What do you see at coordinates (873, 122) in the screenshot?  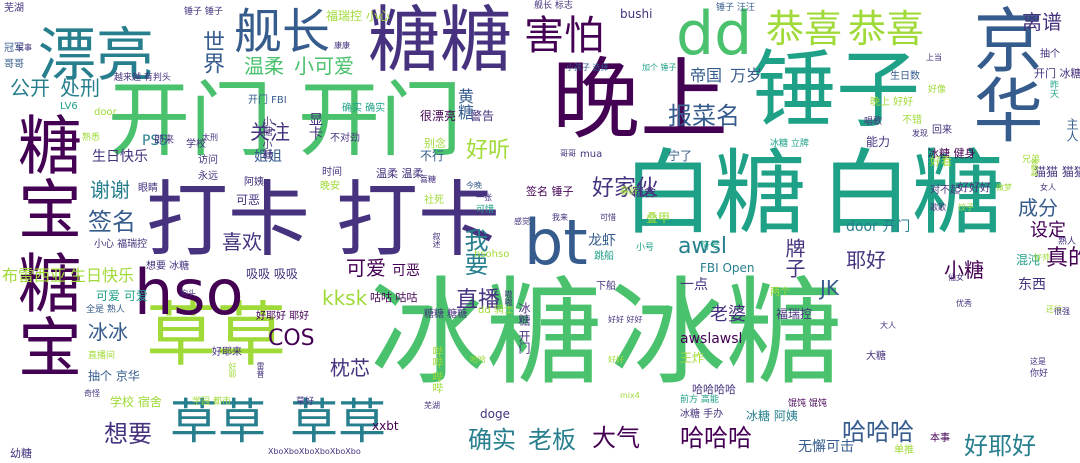 I see `word-faxian: 唱歌` at bounding box center [873, 122].